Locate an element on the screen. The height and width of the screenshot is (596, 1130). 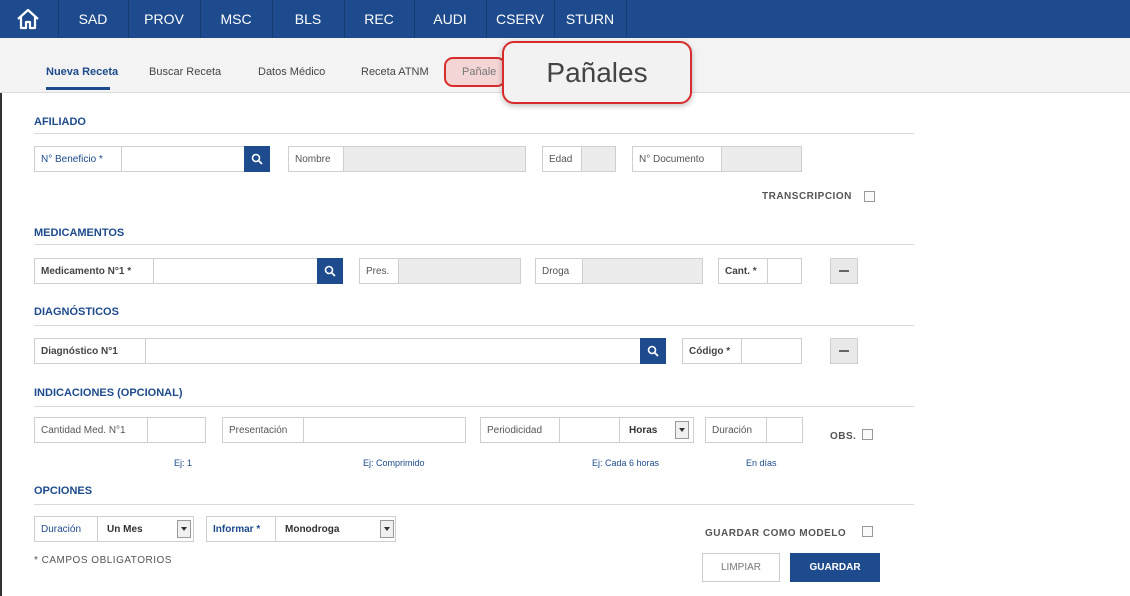
beneficio-search-button is located at coordinates (257, 159).